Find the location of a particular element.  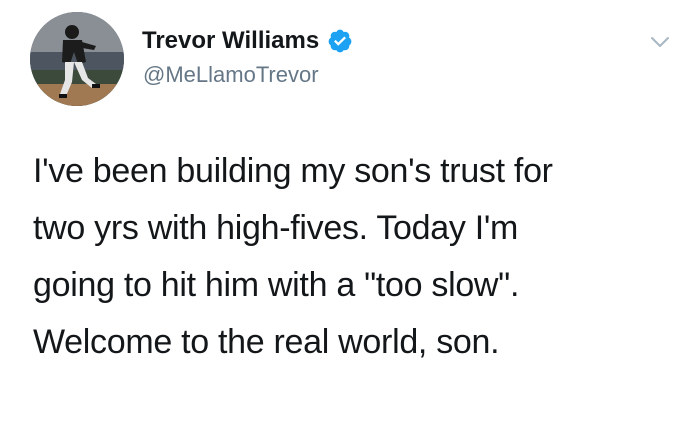

author-name-row: Trevor Williams is located at coordinates (247, 41).